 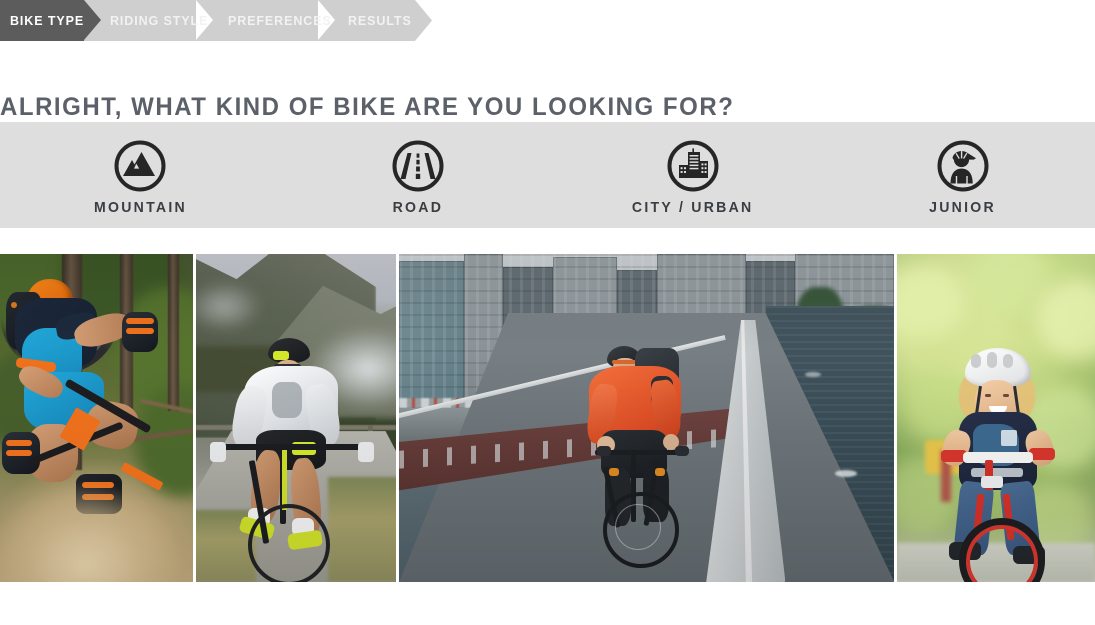 What do you see at coordinates (418, 166) in the screenshot?
I see `road-icon` at bounding box center [418, 166].